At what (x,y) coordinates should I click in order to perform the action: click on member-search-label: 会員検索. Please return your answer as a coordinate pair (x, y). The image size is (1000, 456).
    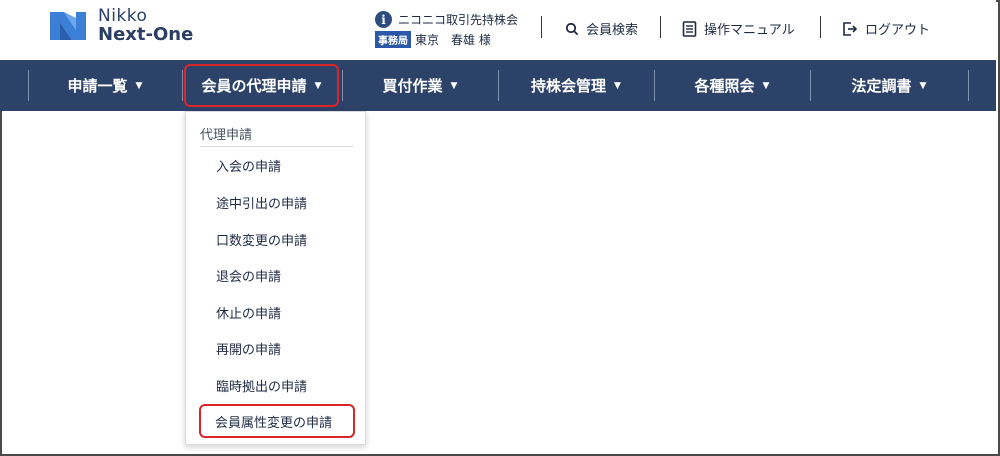
    Looking at the image, I should click on (612, 30).